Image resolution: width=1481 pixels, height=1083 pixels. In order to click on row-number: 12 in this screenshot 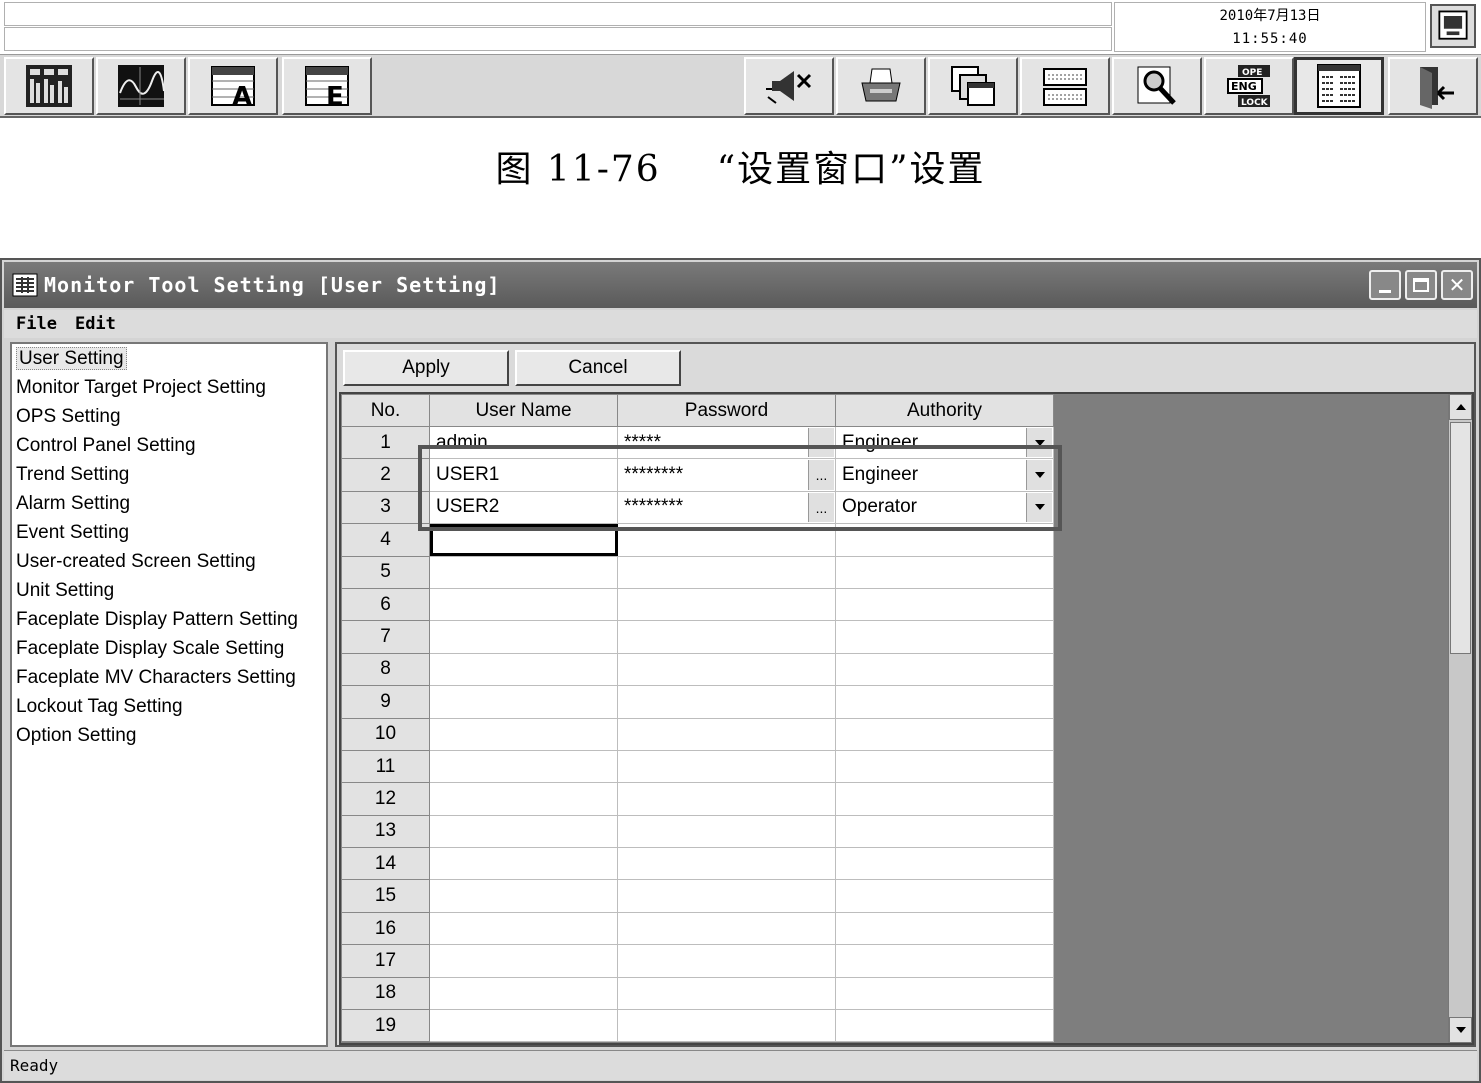, I will do `click(385, 799)`.